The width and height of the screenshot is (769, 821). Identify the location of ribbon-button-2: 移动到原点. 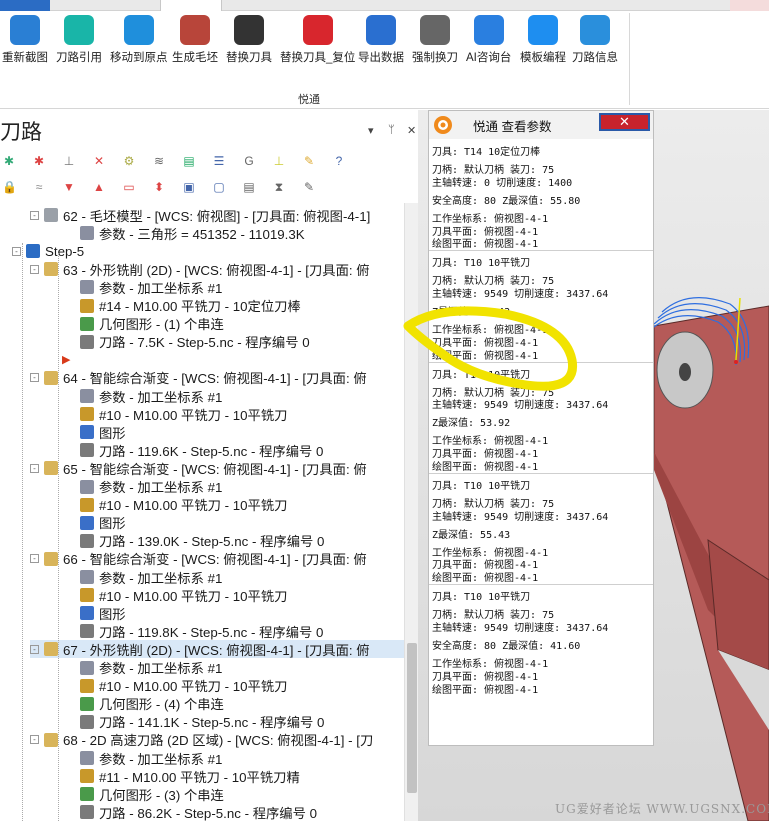
(139, 40).